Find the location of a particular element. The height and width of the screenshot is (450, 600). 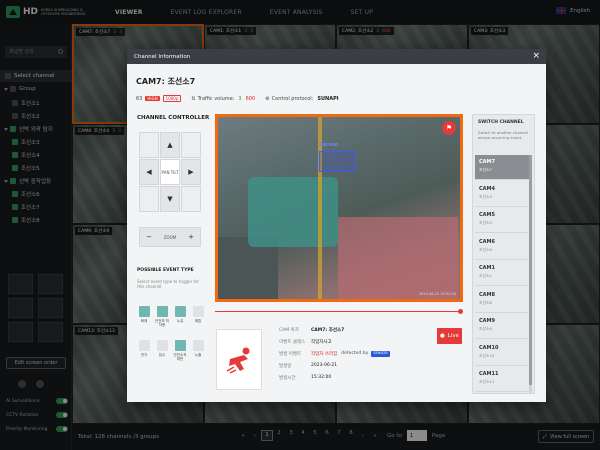

alert-icon: ⚑ is located at coordinates (449, 128).